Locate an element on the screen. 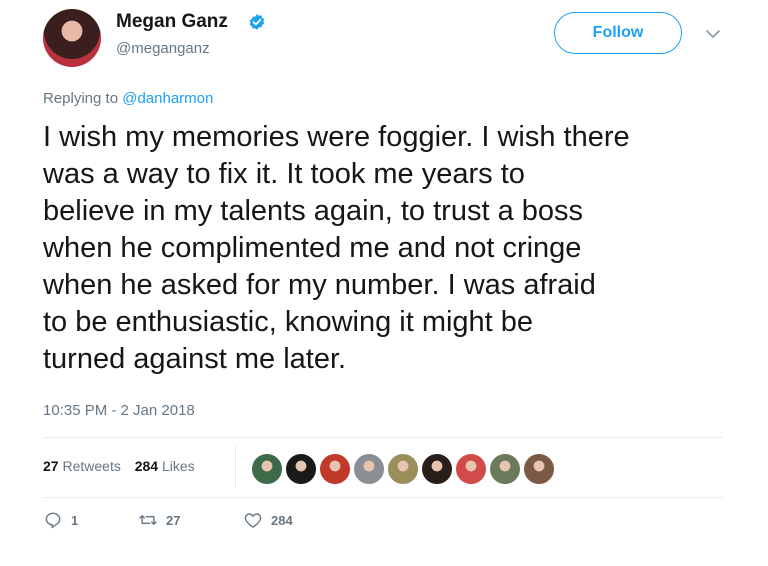  retweets-label: Retweets is located at coordinates (91, 466).